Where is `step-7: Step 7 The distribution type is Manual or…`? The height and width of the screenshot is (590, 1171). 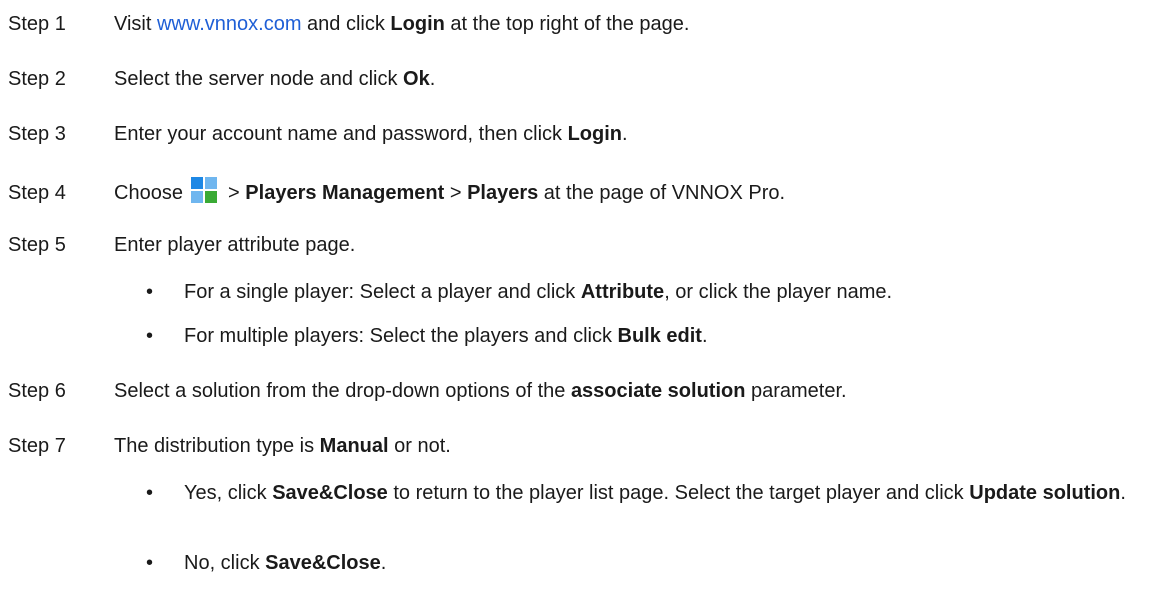
step-7: Step 7 The distribution type is Manual or… is located at coordinates (229, 446).